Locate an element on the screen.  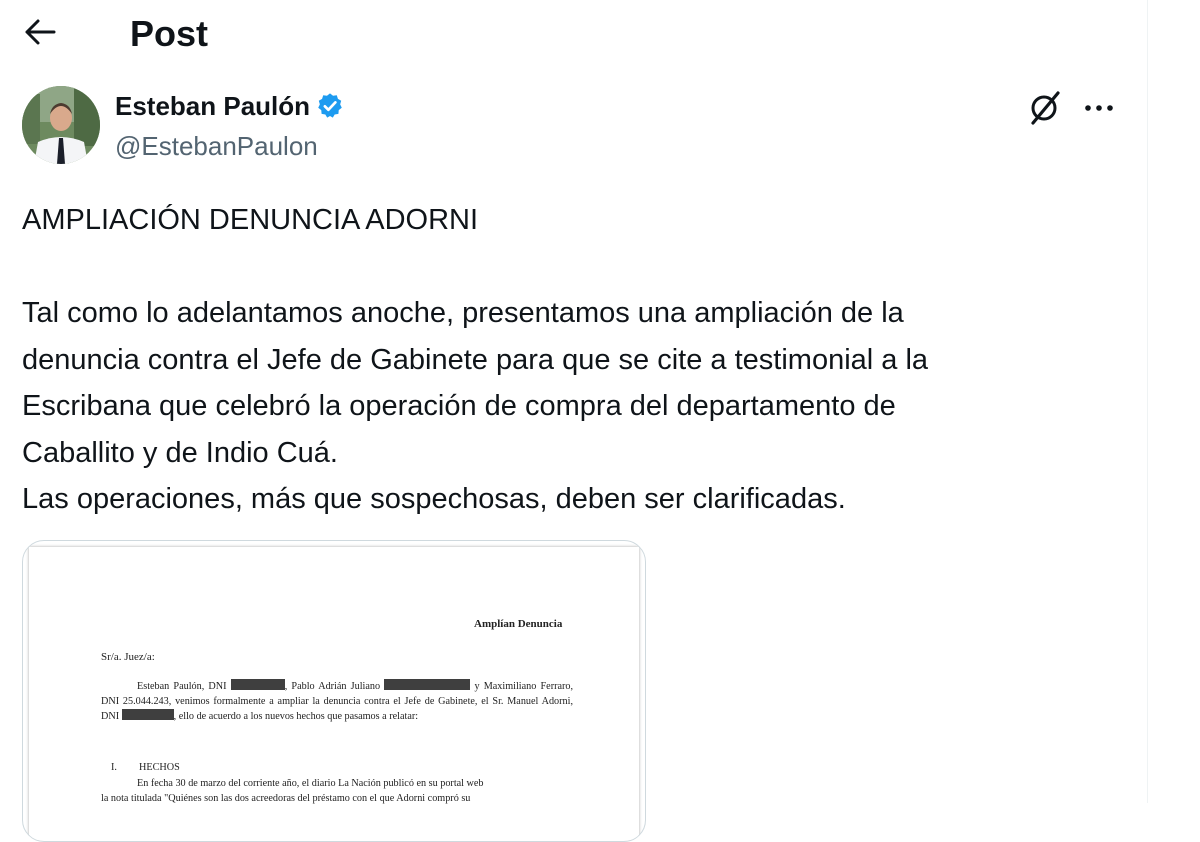
verified-badge-icon is located at coordinates (330, 106).